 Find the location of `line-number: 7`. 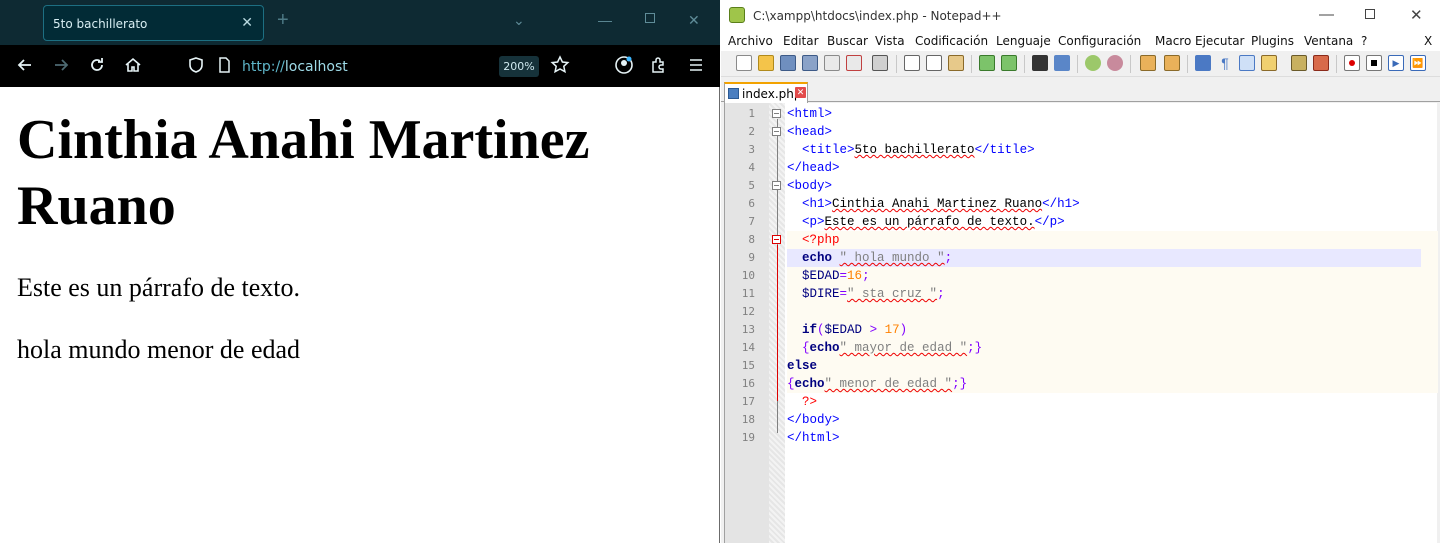

line-number: 7 is located at coordinates (751, 221).